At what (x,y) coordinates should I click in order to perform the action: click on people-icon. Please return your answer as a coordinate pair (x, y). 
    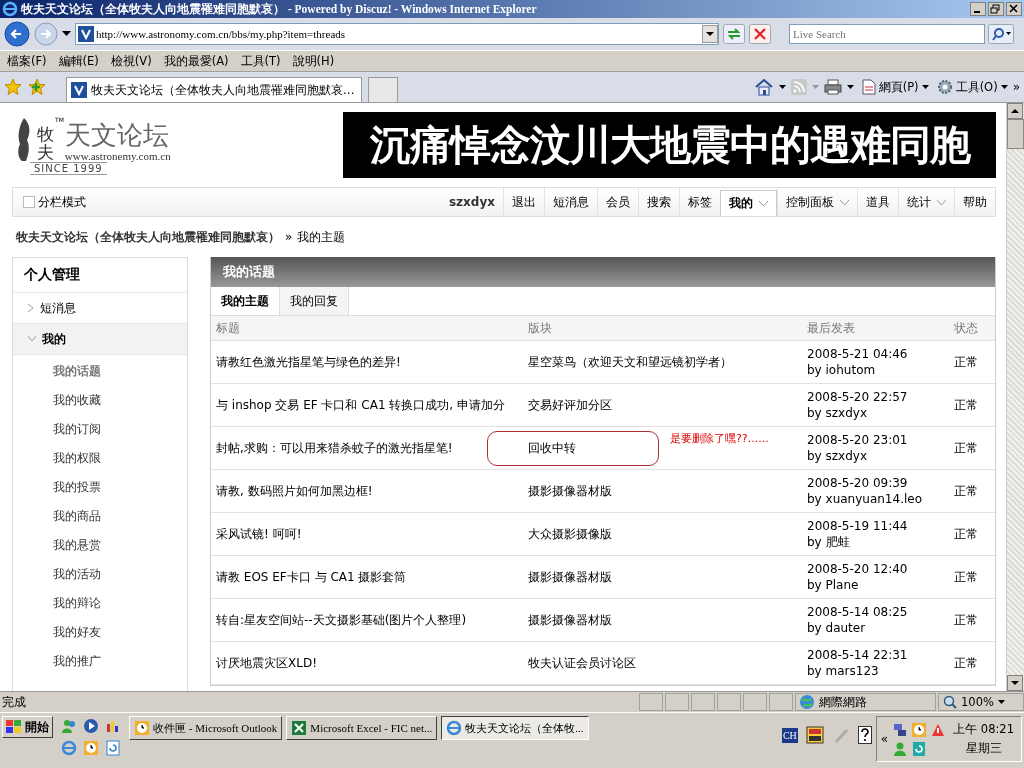
    Looking at the image, I should click on (69, 726).